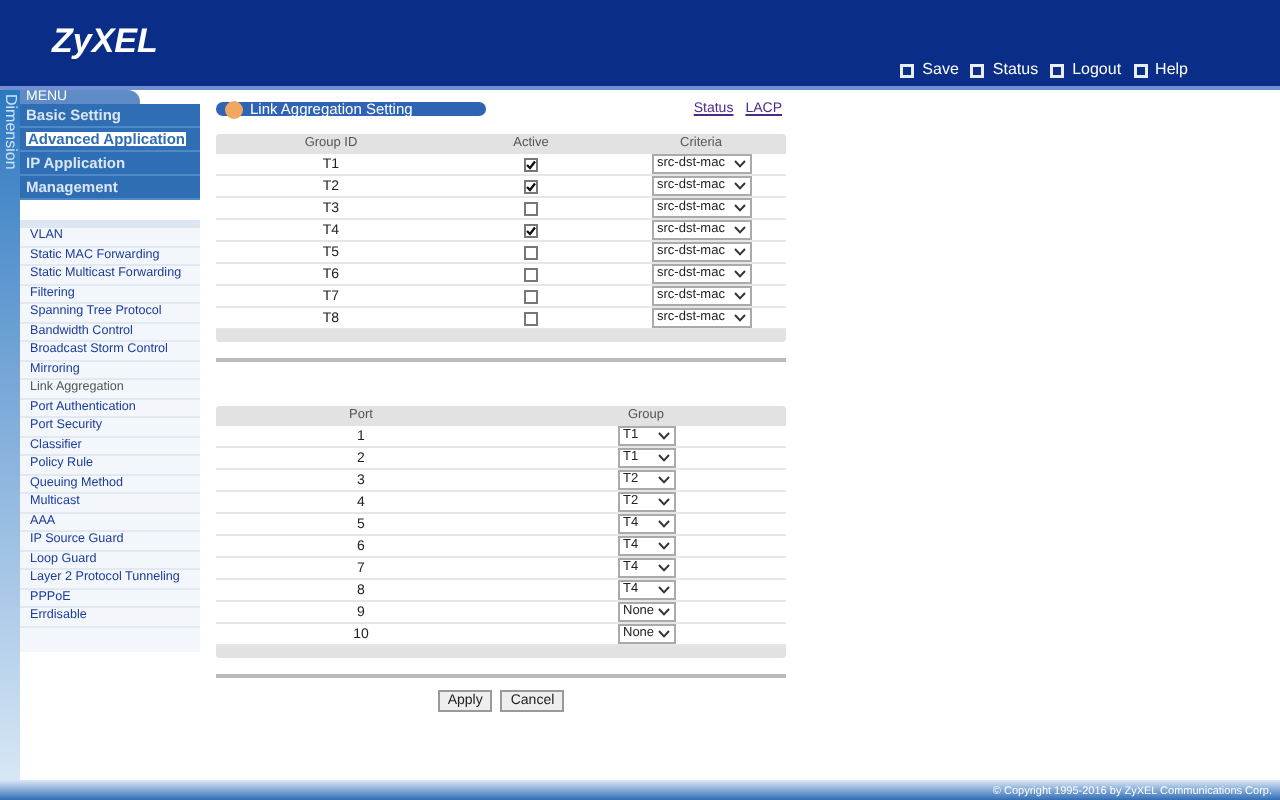 Image resolution: width=1280 pixels, height=800 pixels. What do you see at coordinates (105, 41) in the screenshot?
I see `logo: ZyXEL` at bounding box center [105, 41].